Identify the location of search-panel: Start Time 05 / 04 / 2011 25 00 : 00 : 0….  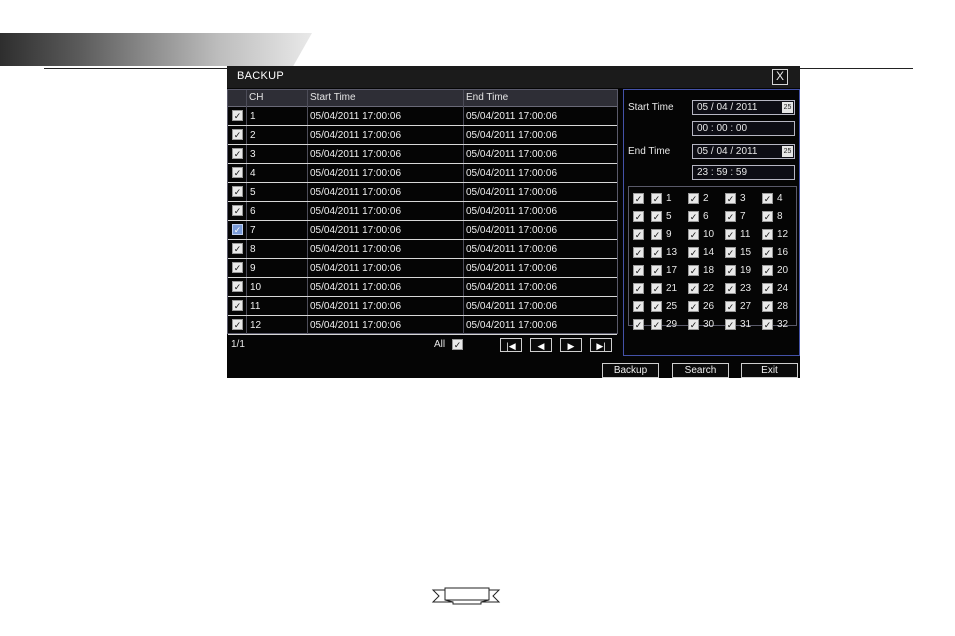
(711, 222).